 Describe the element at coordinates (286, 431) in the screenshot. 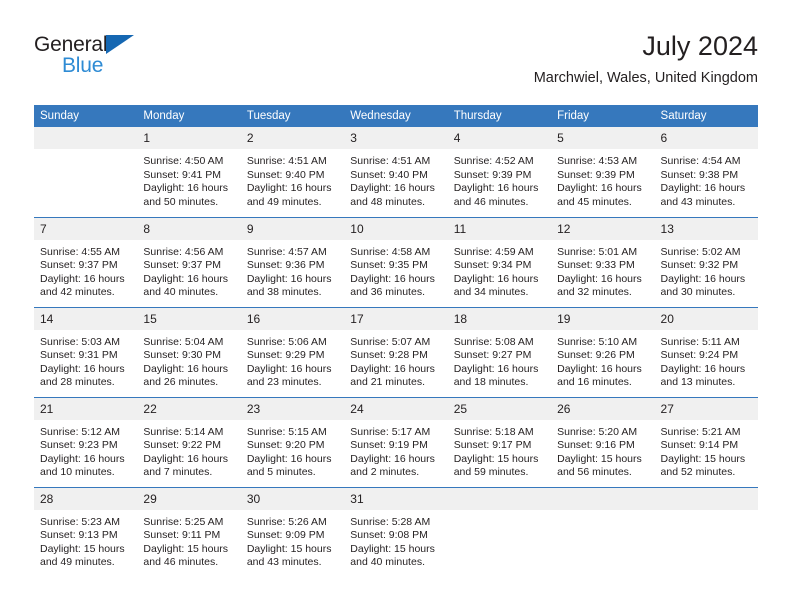

I see `sunrise-time: Sunrise: 5:15 AM` at that location.